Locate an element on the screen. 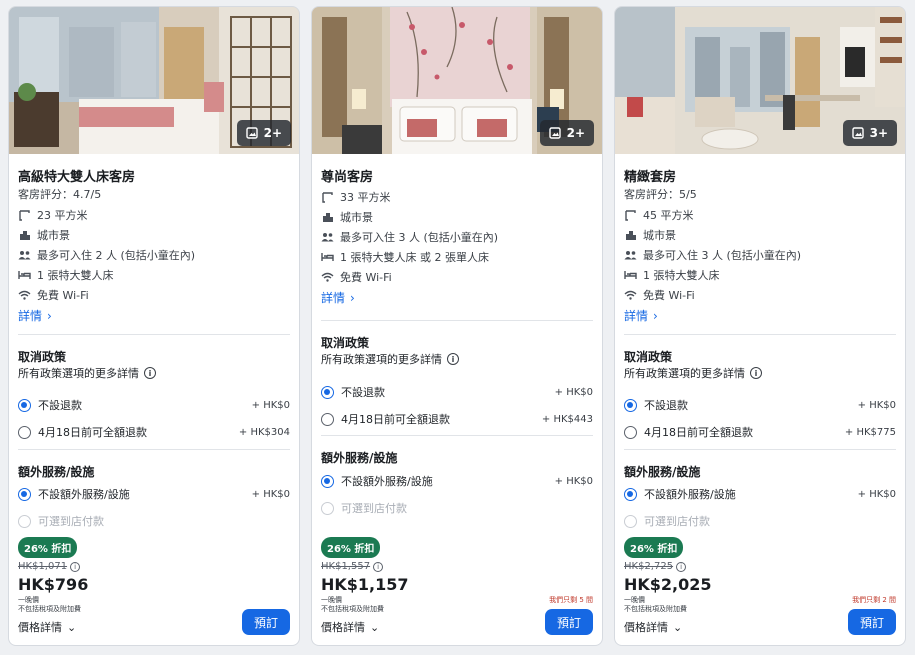 The image size is (915, 655). photo-count-badge: 3+ is located at coordinates (869, 133).